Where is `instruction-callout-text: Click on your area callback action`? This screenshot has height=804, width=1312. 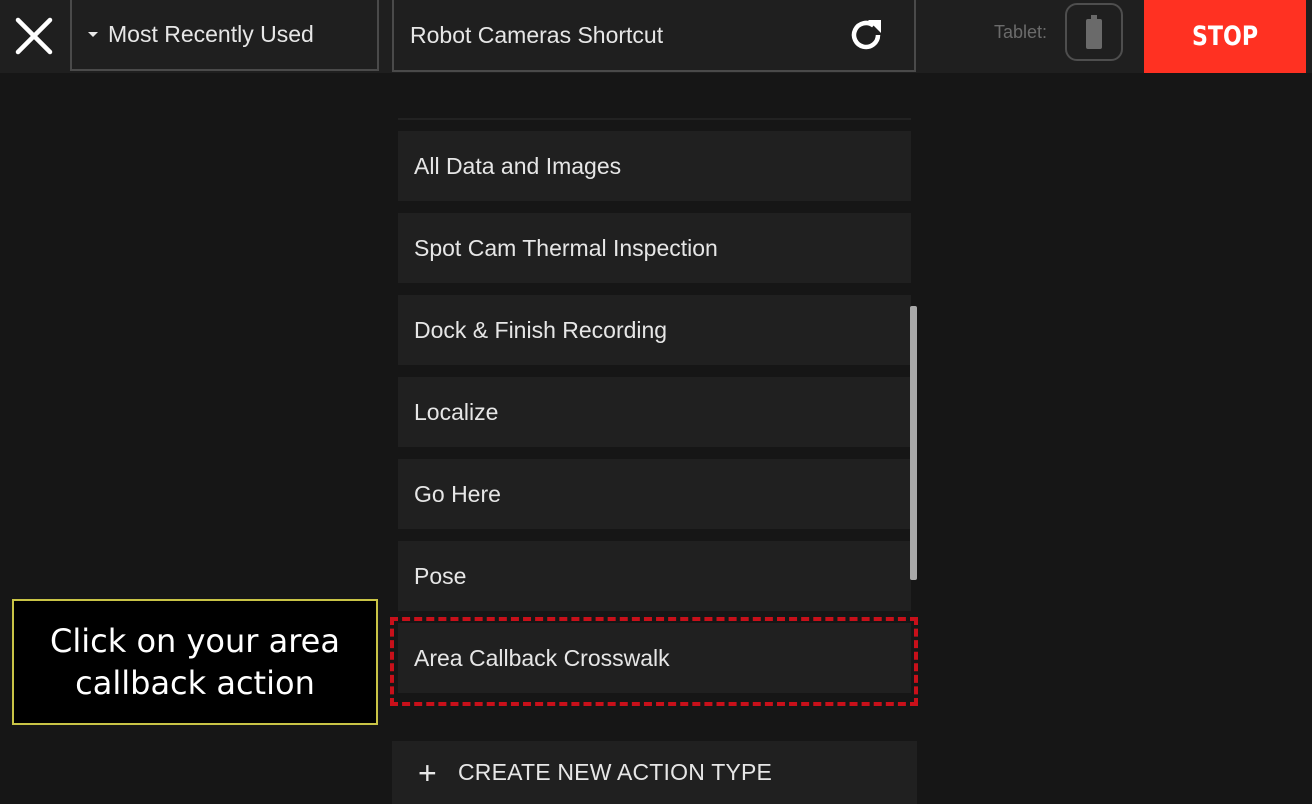
instruction-callout-text: Click on your area callback action is located at coordinates (195, 662).